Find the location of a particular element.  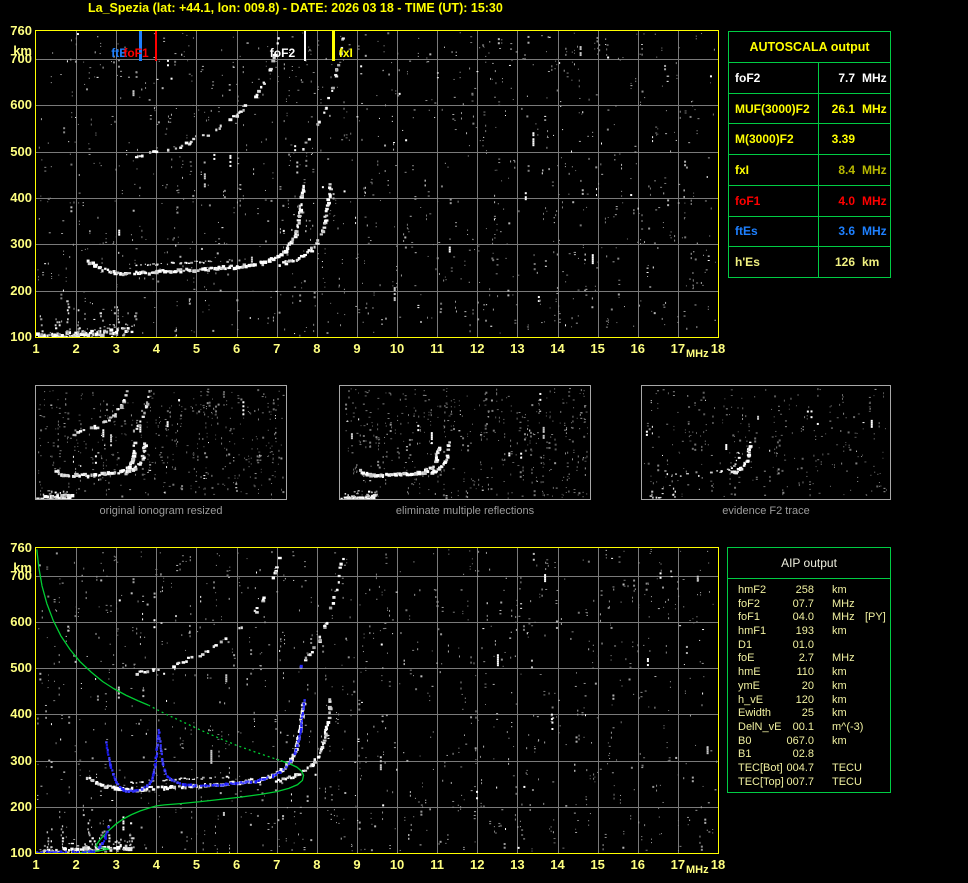

aip-row-yme: ymE 20 km is located at coordinates (809, 687).